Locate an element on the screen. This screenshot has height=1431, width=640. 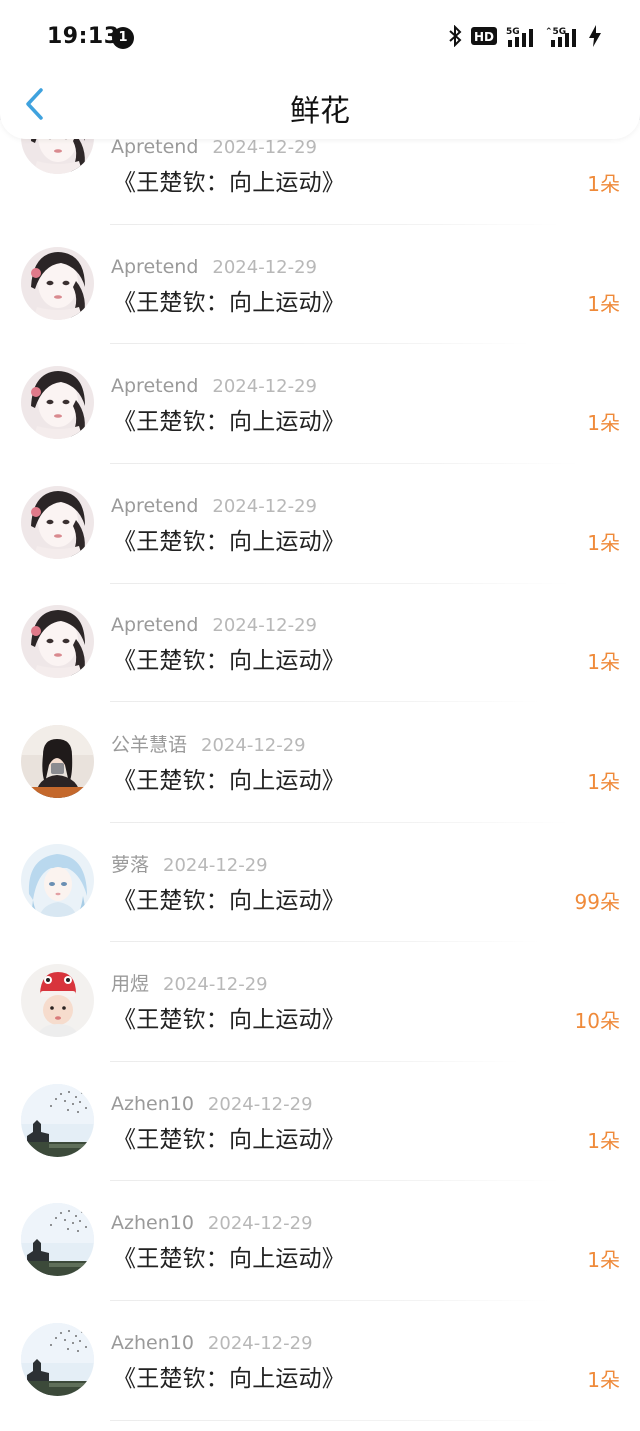
status-time: 19:13 is located at coordinates (83, 36).